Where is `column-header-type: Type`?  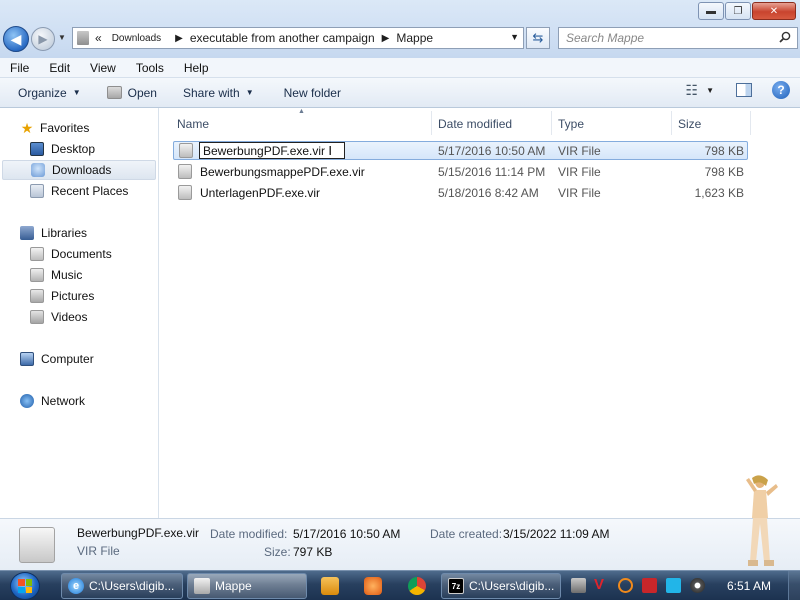
column-header-type: Type is located at coordinates (613, 124).